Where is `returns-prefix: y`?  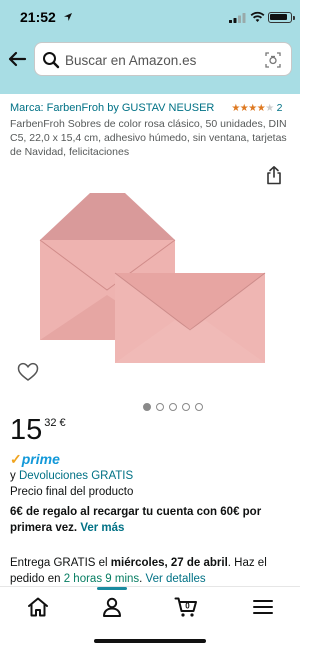 returns-prefix: y is located at coordinates (14, 476).